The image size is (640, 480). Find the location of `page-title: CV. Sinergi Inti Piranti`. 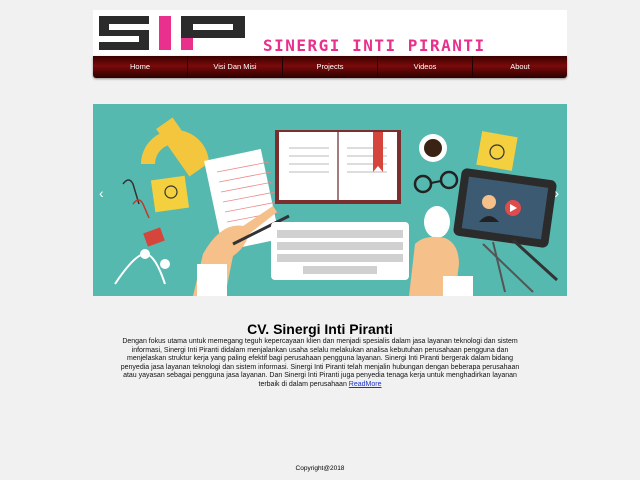

page-title: CV. Sinergi Inti Piranti is located at coordinates (320, 329).